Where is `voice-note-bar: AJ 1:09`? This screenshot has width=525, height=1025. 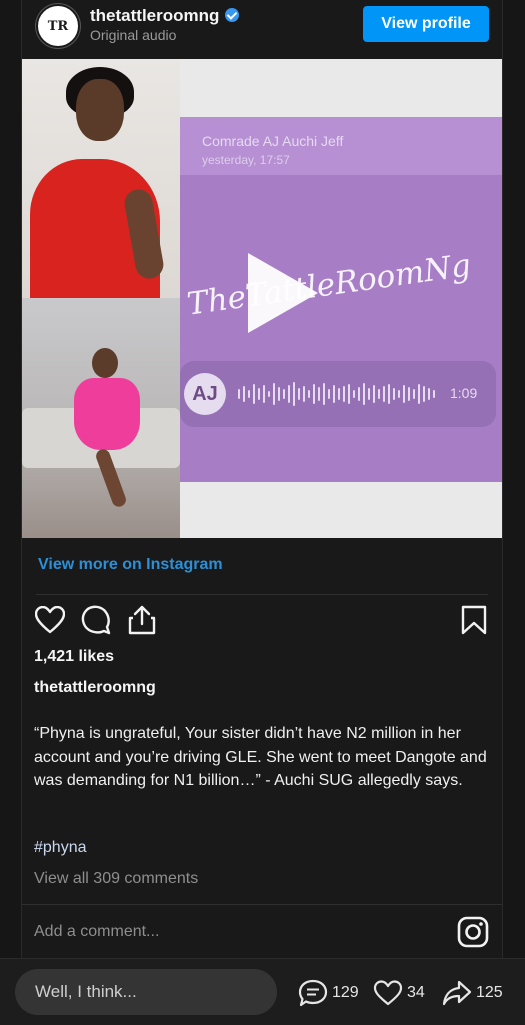 voice-note-bar: AJ 1:09 is located at coordinates (338, 394).